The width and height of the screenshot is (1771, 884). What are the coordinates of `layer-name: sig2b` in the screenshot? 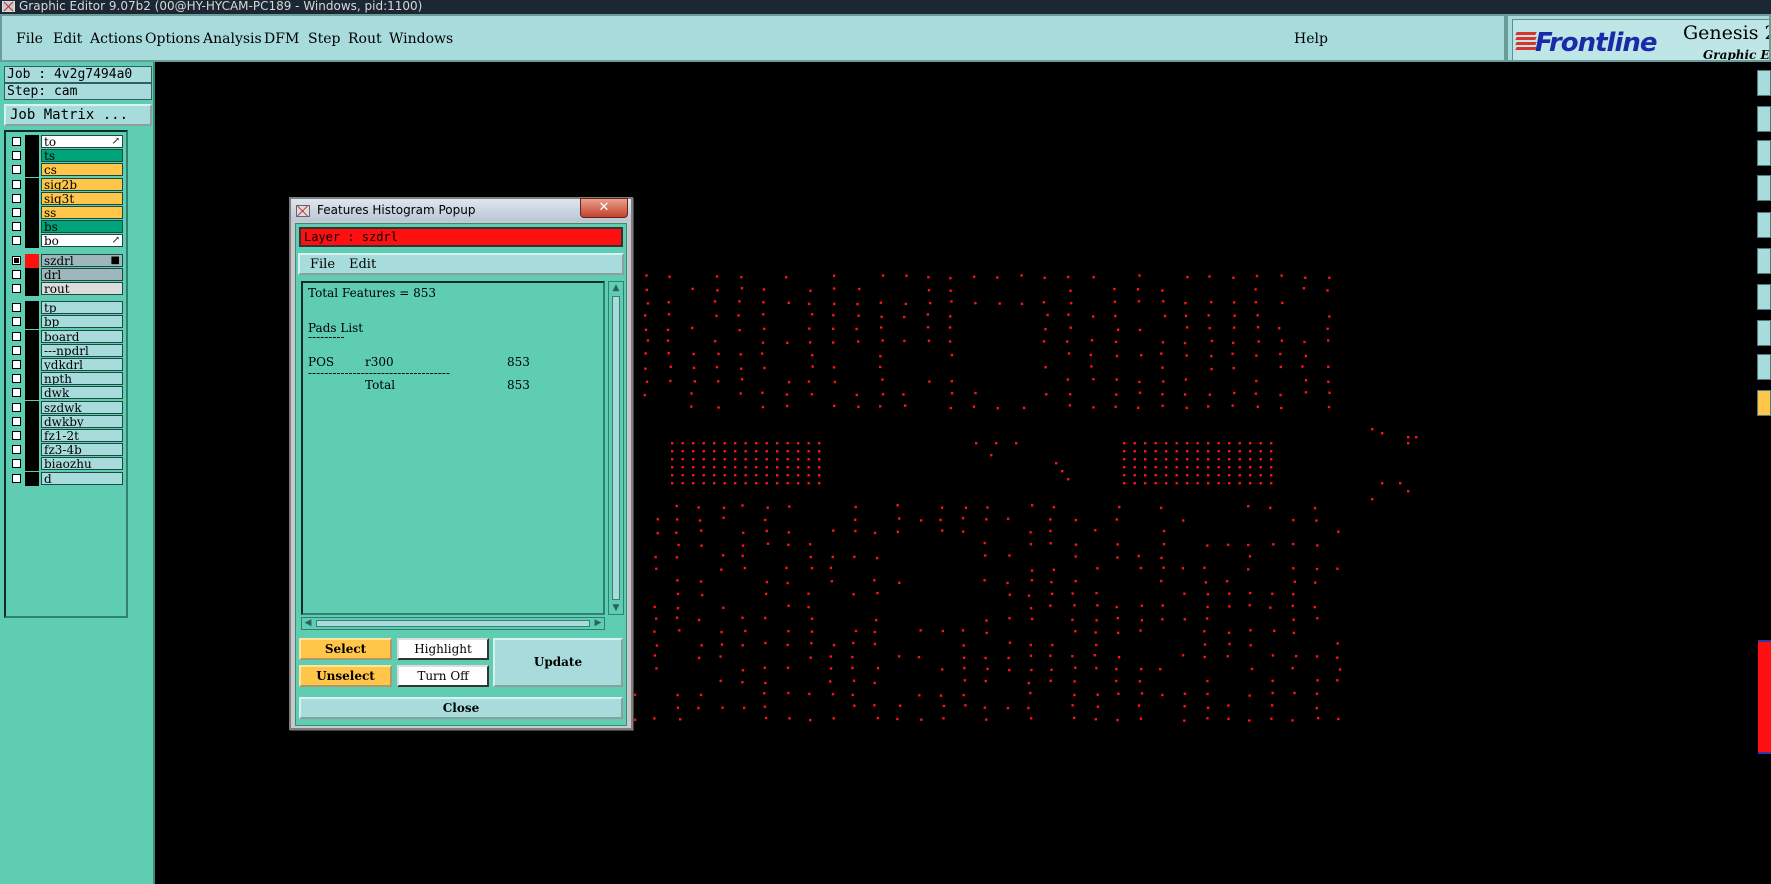 It's located at (82, 184).